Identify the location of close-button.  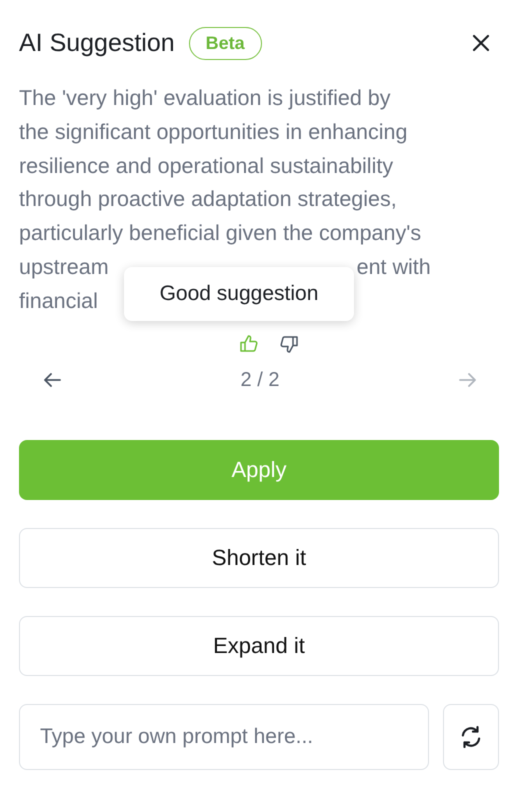
(481, 43).